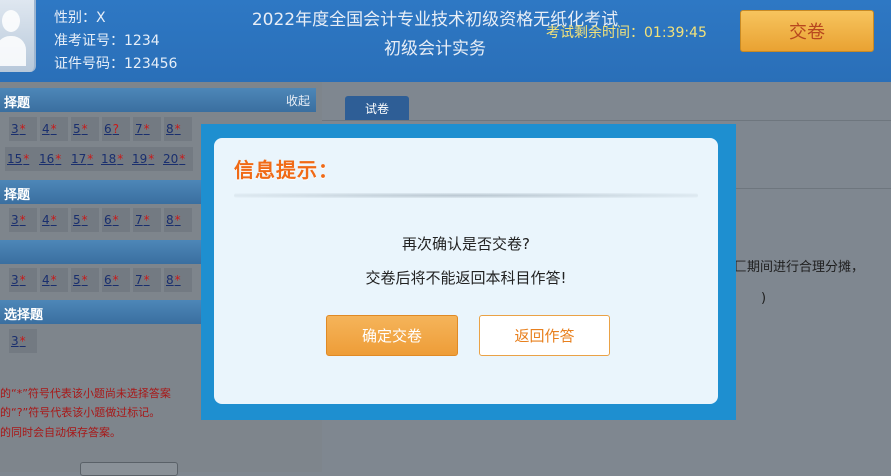 This screenshot has height=476, width=891. I want to click on countdown-timer: 考试剩余时间：01:39:45, so click(626, 33).